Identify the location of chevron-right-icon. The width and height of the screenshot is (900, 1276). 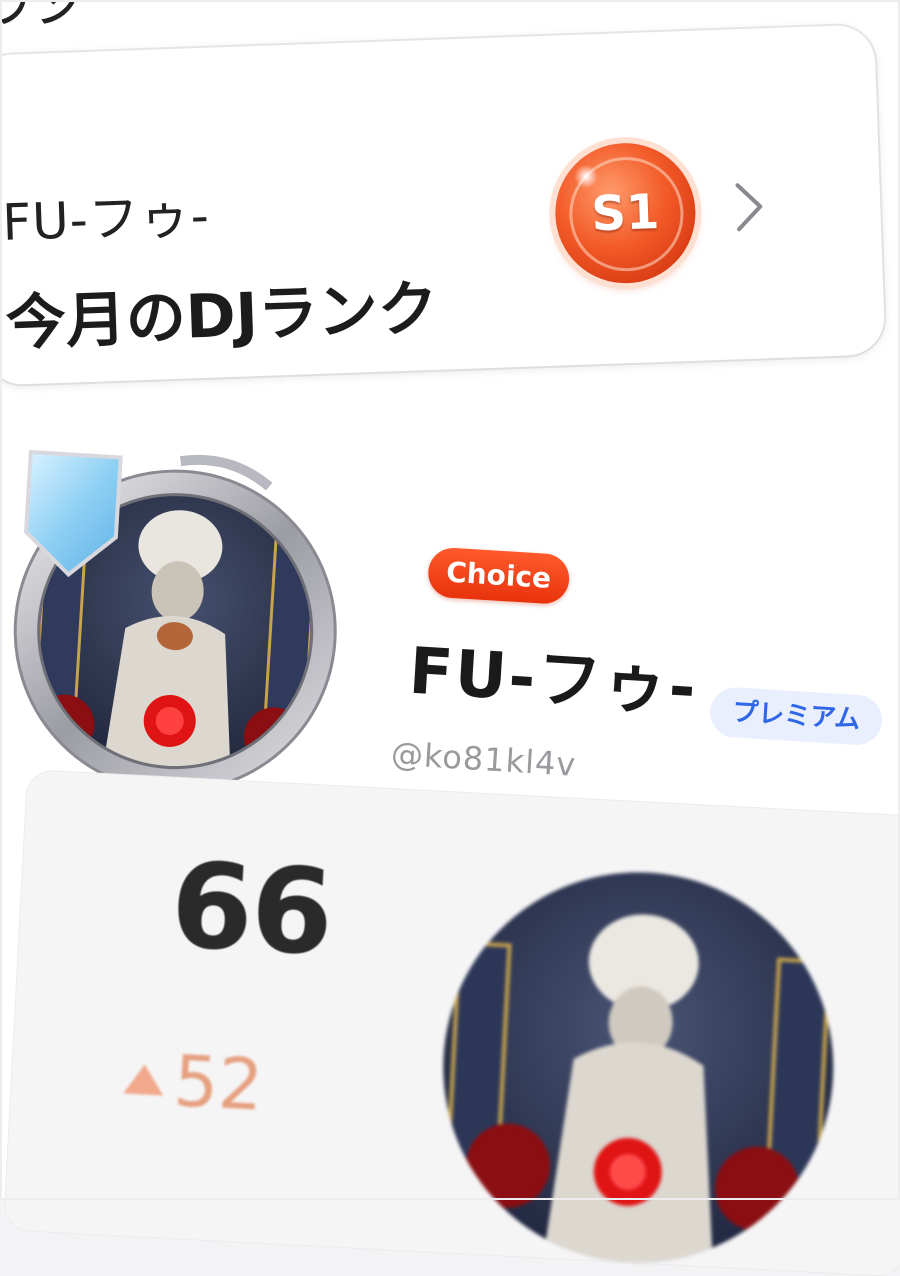
(748, 206).